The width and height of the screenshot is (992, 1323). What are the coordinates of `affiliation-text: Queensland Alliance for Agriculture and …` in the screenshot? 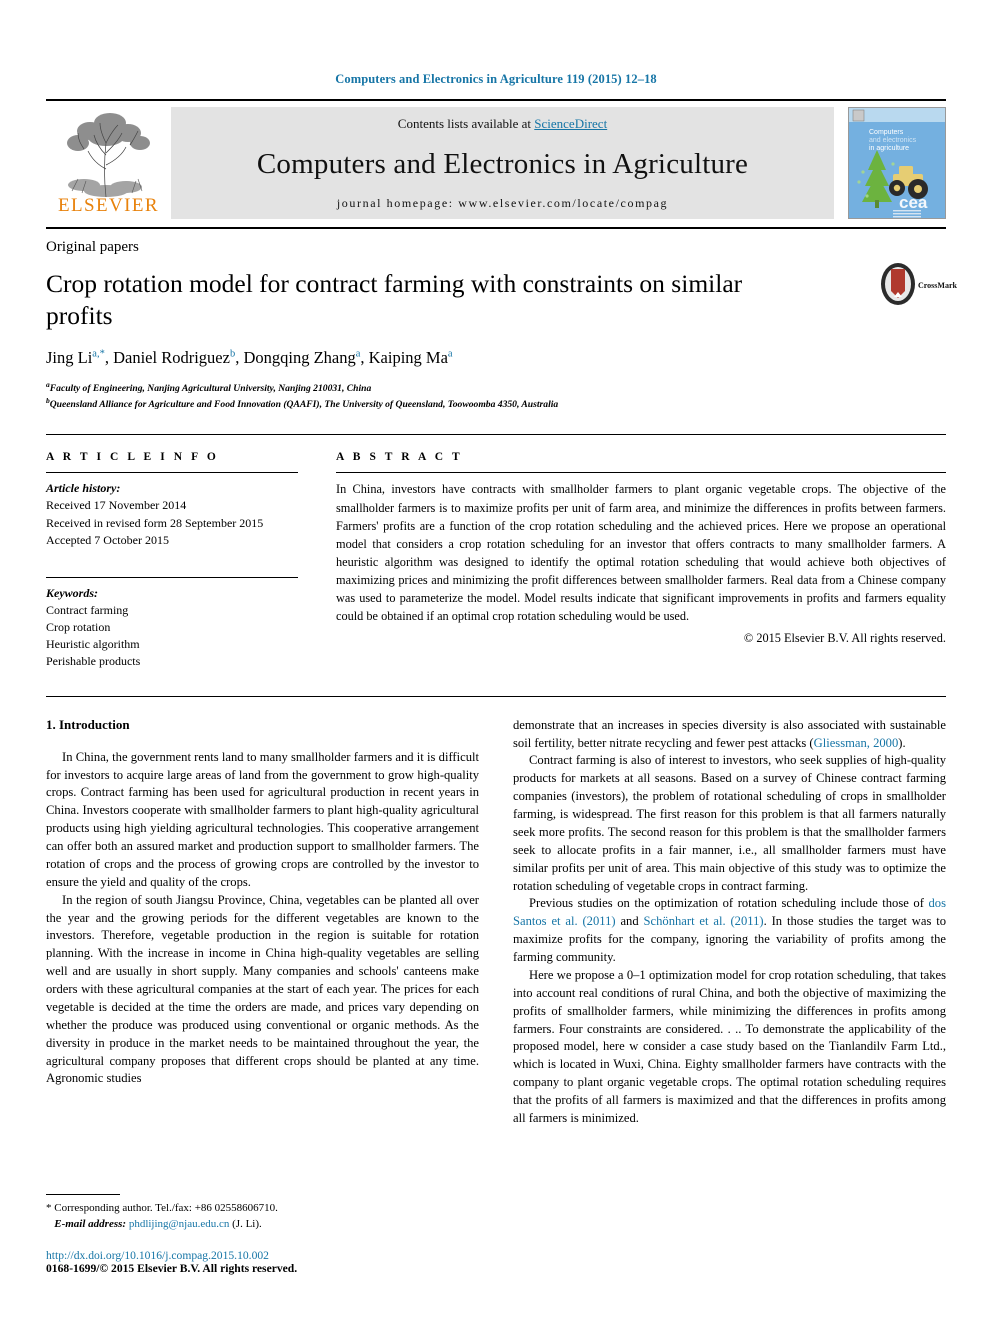 It's located at (304, 405).